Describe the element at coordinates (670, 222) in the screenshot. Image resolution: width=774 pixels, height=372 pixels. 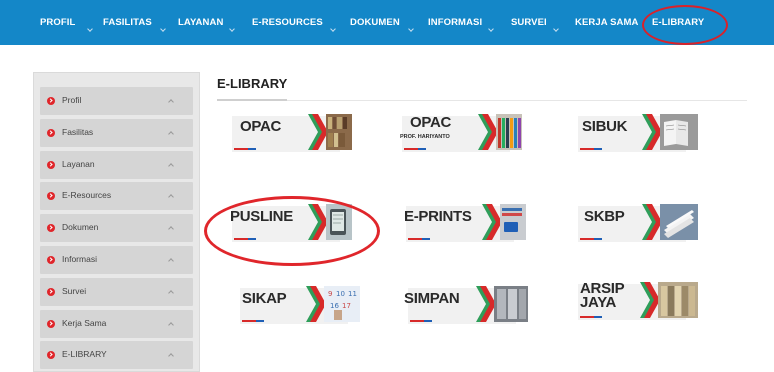
I see `papers-icon` at that location.